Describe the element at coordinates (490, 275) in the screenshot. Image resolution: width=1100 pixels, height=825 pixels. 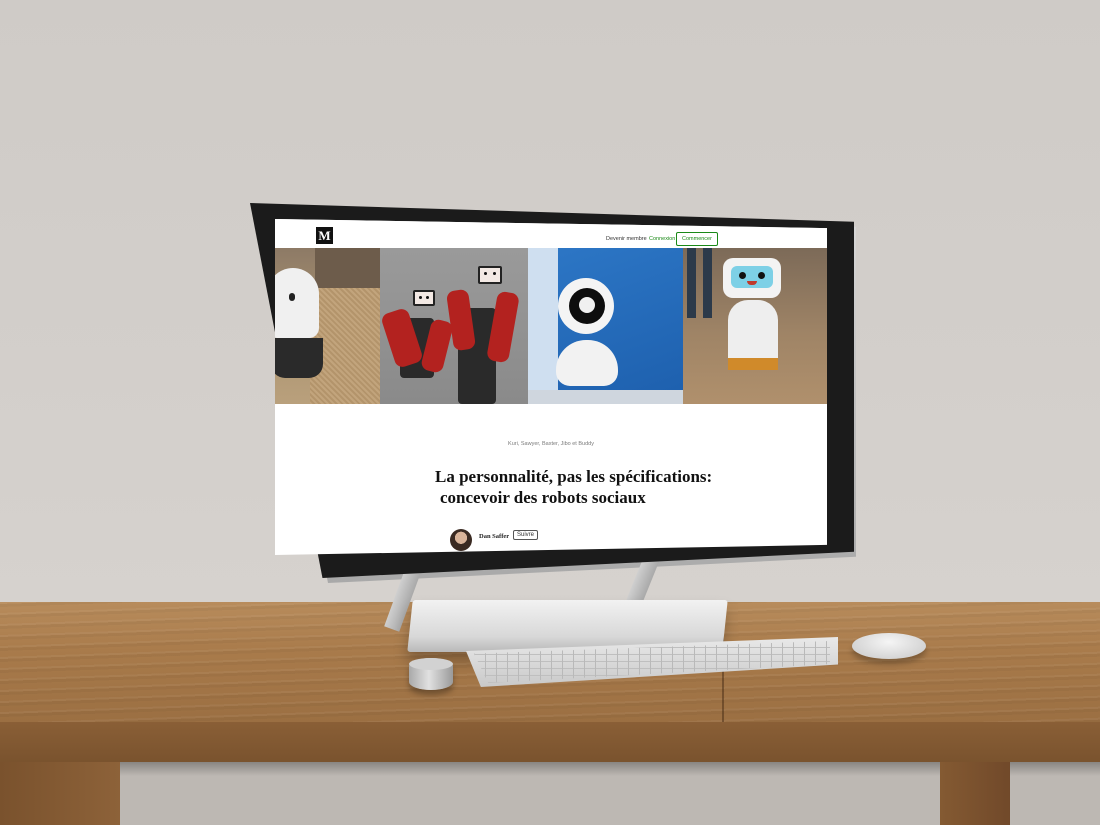
I see `sawyer-robot-face` at that location.